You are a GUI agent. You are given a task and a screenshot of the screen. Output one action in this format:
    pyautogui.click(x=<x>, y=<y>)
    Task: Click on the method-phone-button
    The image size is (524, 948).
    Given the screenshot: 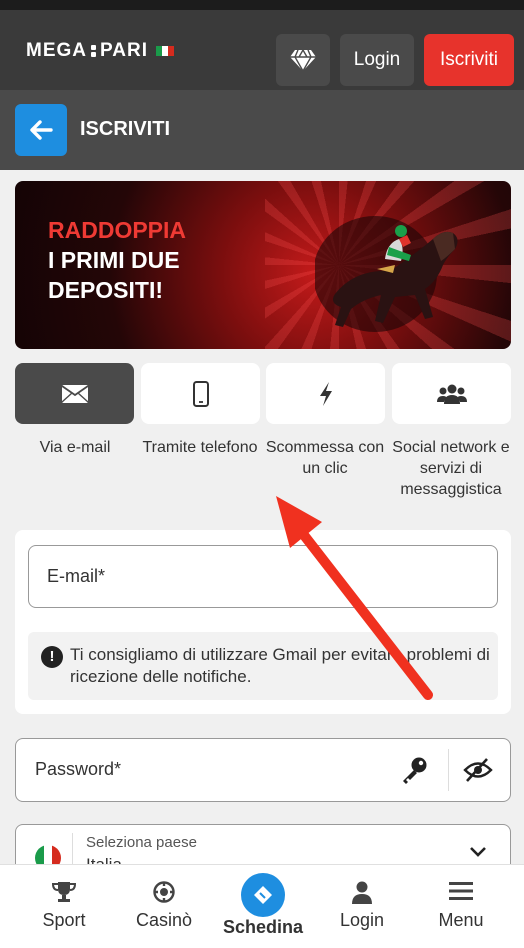 What is the action you would take?
    pyautogui.click(x=200, y=393)
    